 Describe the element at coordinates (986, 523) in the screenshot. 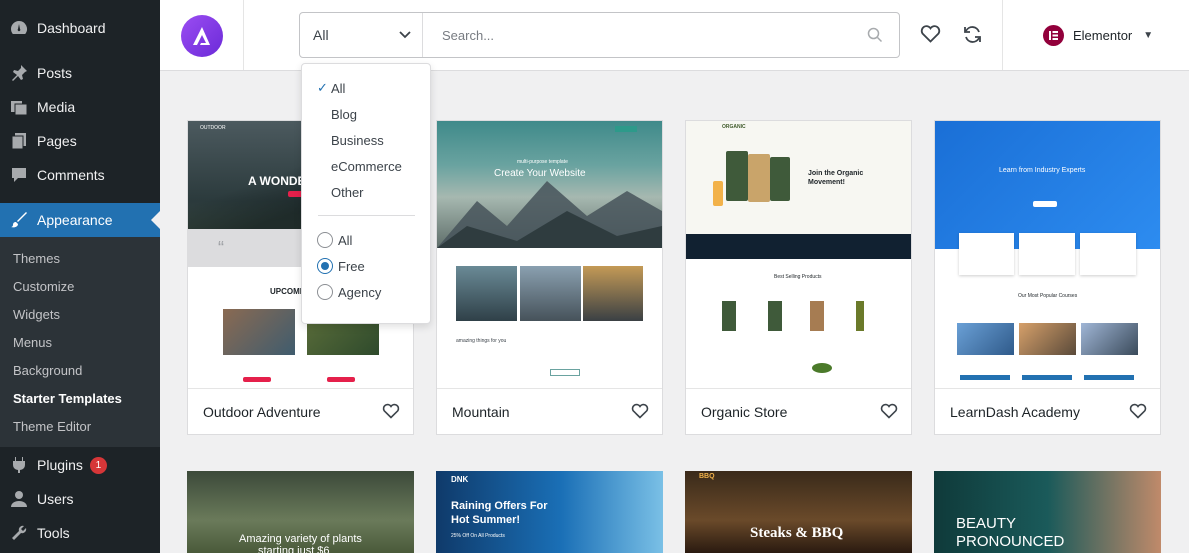

I see `thumb-headline: BEAUTY` at that location.